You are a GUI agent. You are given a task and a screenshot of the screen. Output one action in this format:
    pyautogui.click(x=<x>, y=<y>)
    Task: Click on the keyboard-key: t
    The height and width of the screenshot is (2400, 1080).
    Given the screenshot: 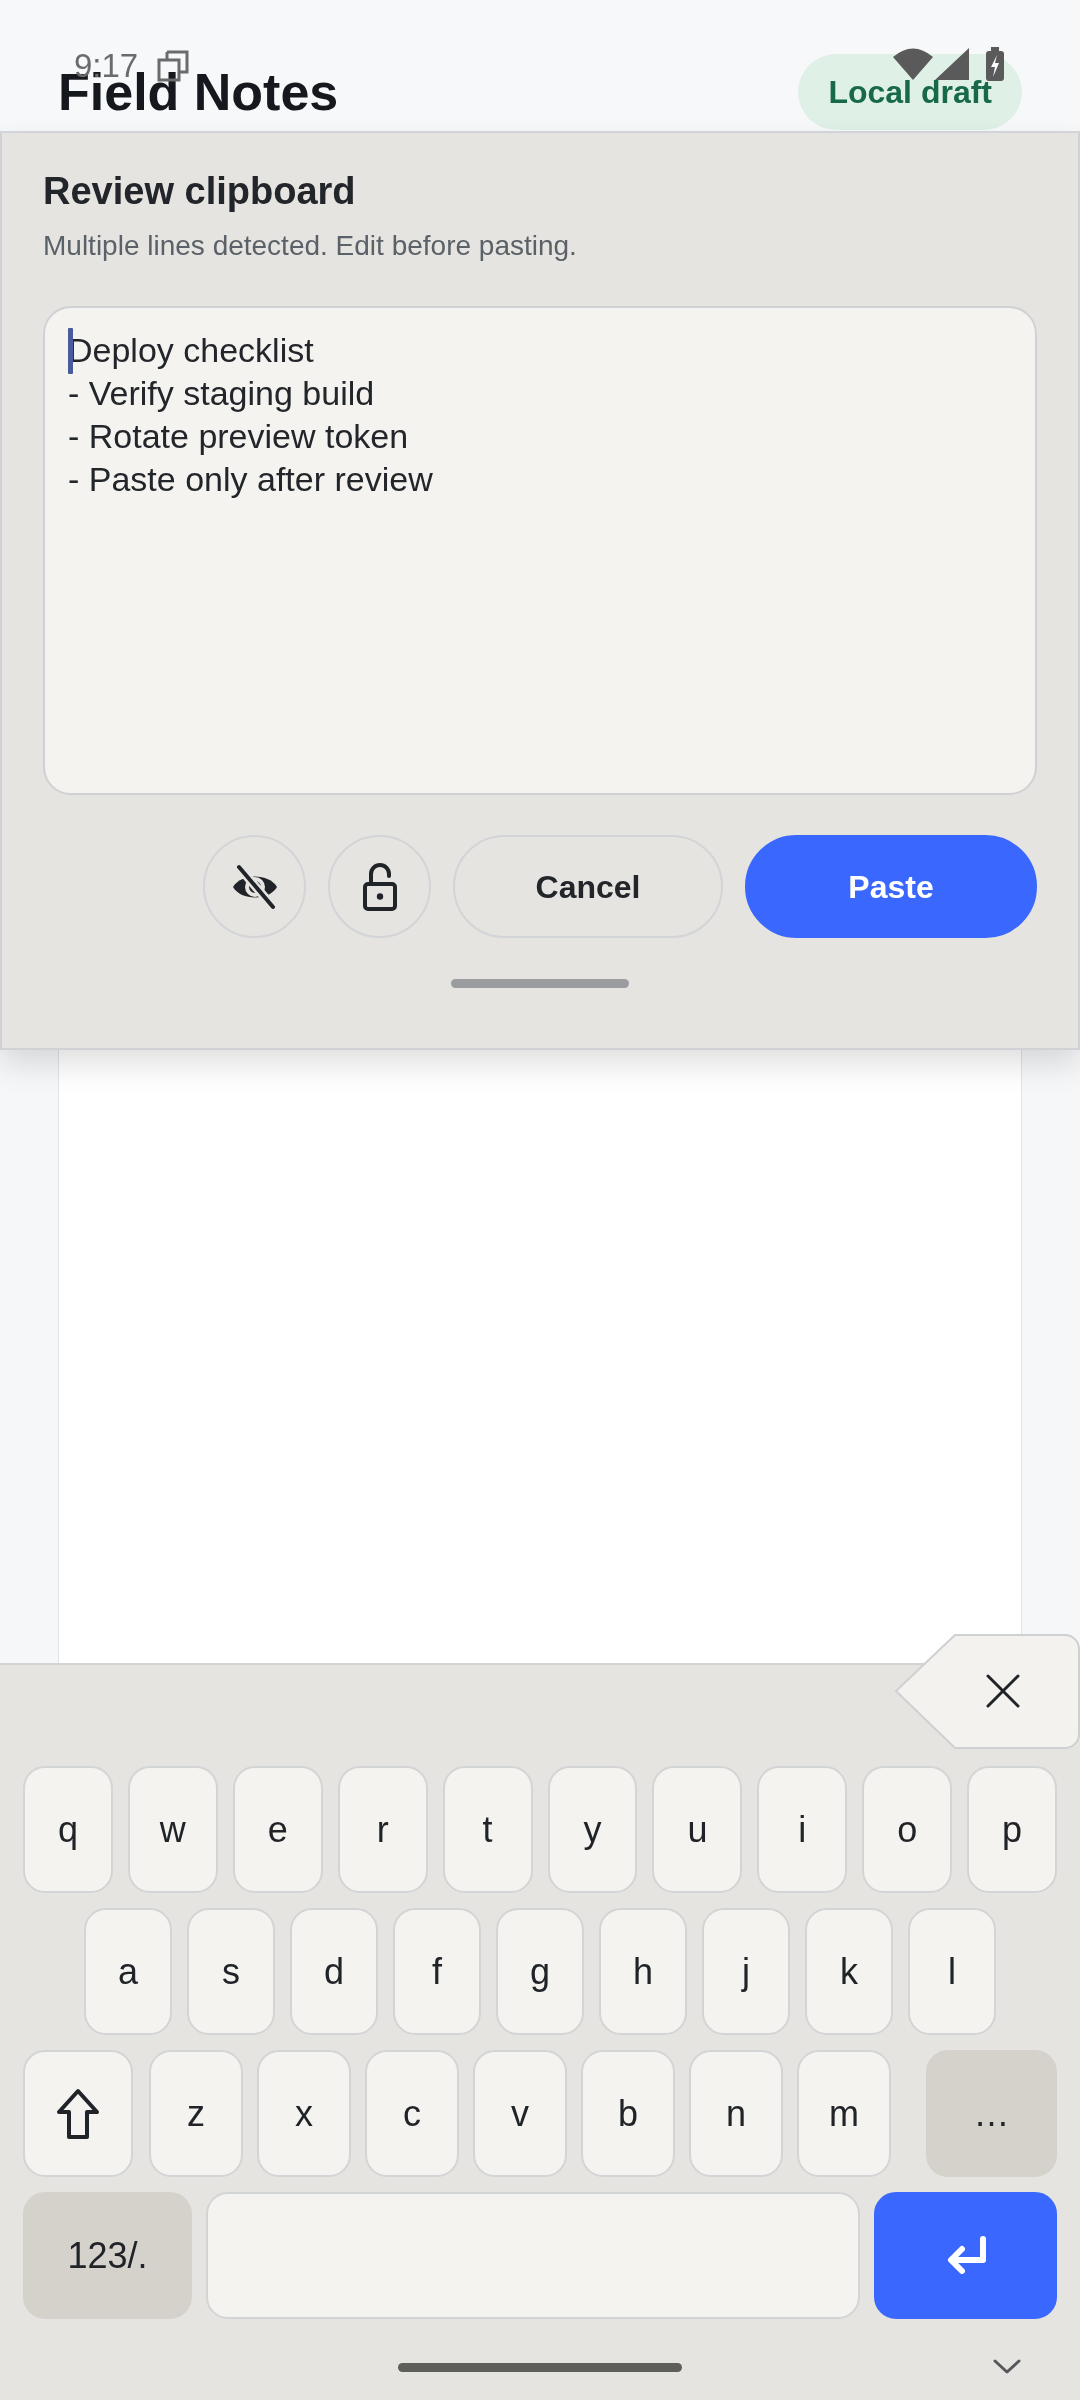 What is the action you would take?
    pyautogui.click(x=487, y=1829)
    